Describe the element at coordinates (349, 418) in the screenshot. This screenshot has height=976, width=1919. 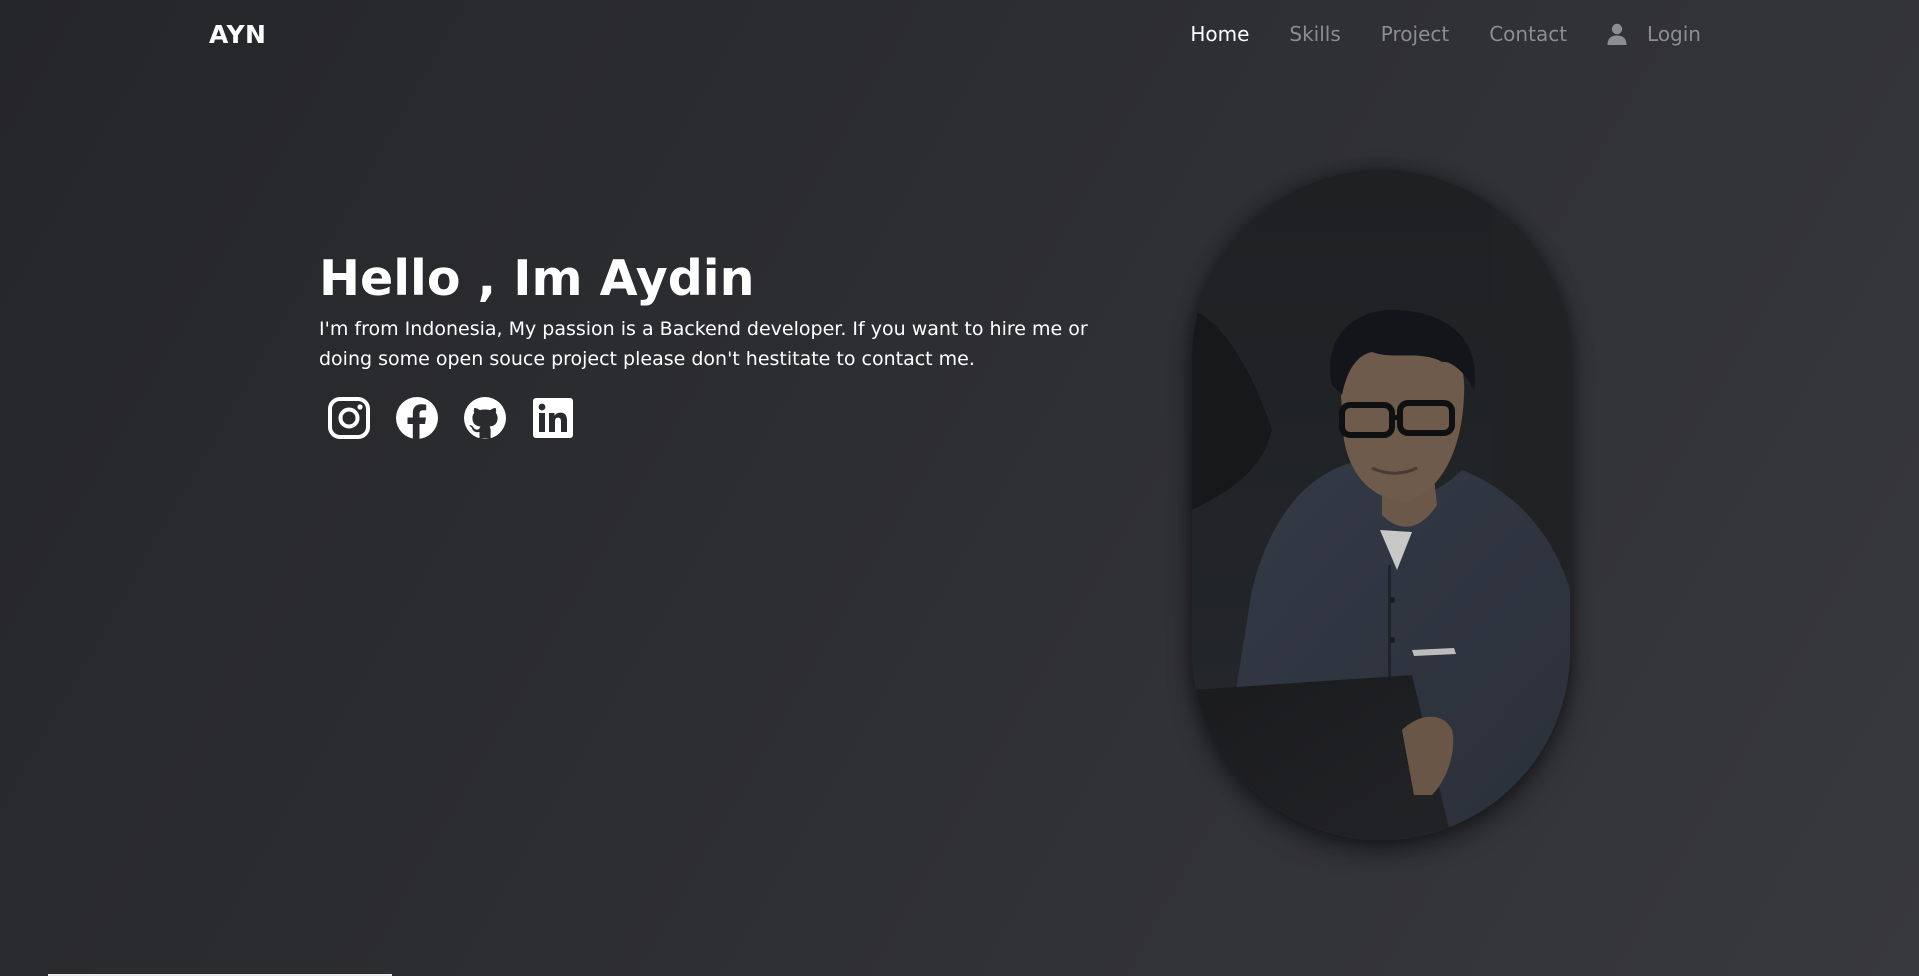
I see `instagram-icon` at that location.